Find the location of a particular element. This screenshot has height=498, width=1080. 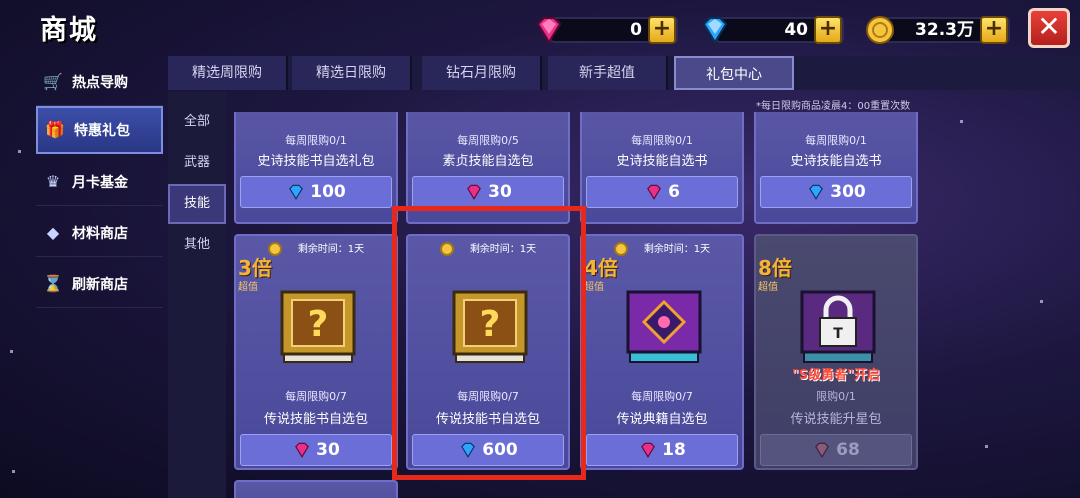

subcat-all: 全部 is located at coordinates (197, 122).